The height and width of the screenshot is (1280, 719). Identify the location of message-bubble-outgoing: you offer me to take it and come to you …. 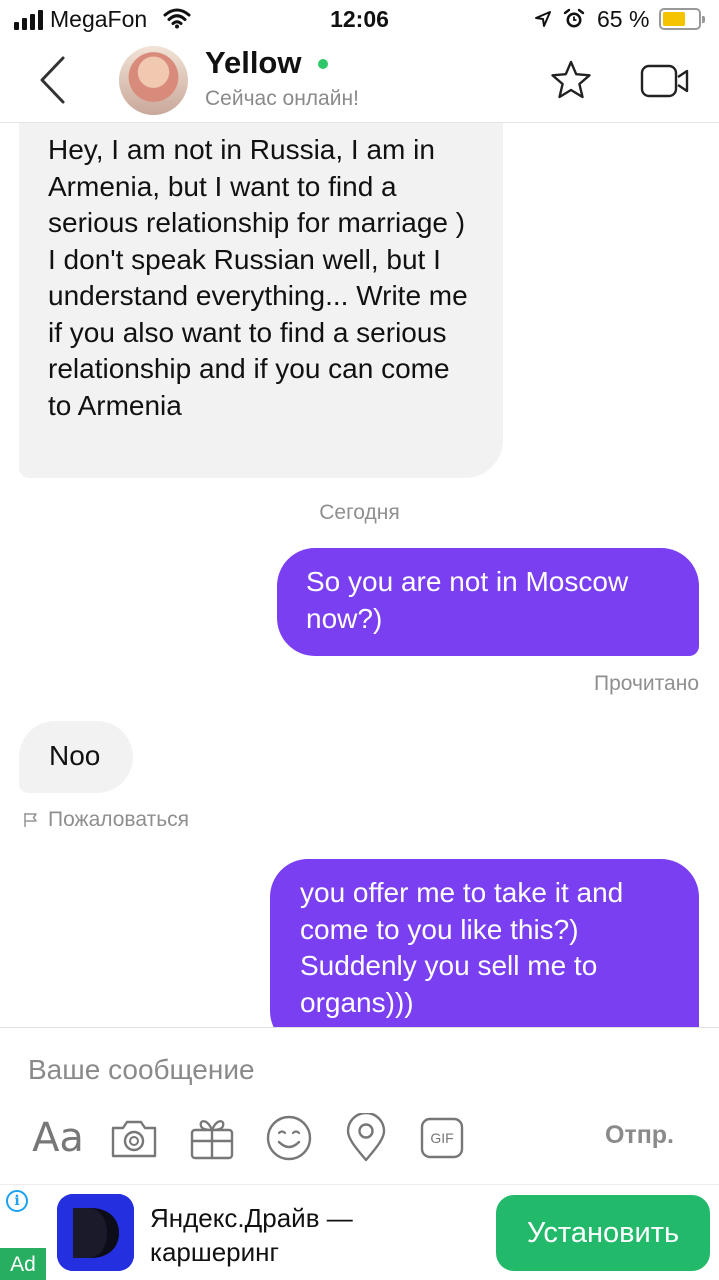
(484, 943).